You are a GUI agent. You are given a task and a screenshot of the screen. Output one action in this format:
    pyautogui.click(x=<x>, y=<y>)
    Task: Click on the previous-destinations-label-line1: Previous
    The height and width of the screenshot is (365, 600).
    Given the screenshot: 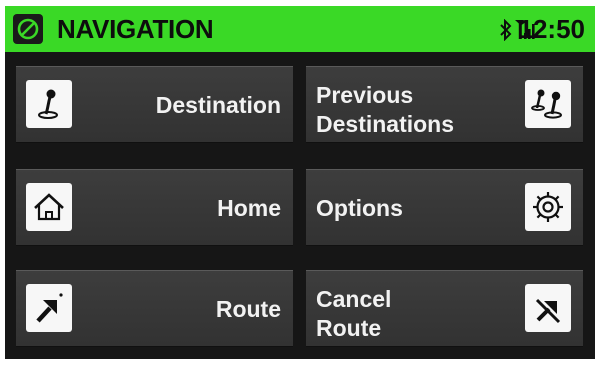 What is the action you would take?
    pyautogui.click(x=365, y=95)
    